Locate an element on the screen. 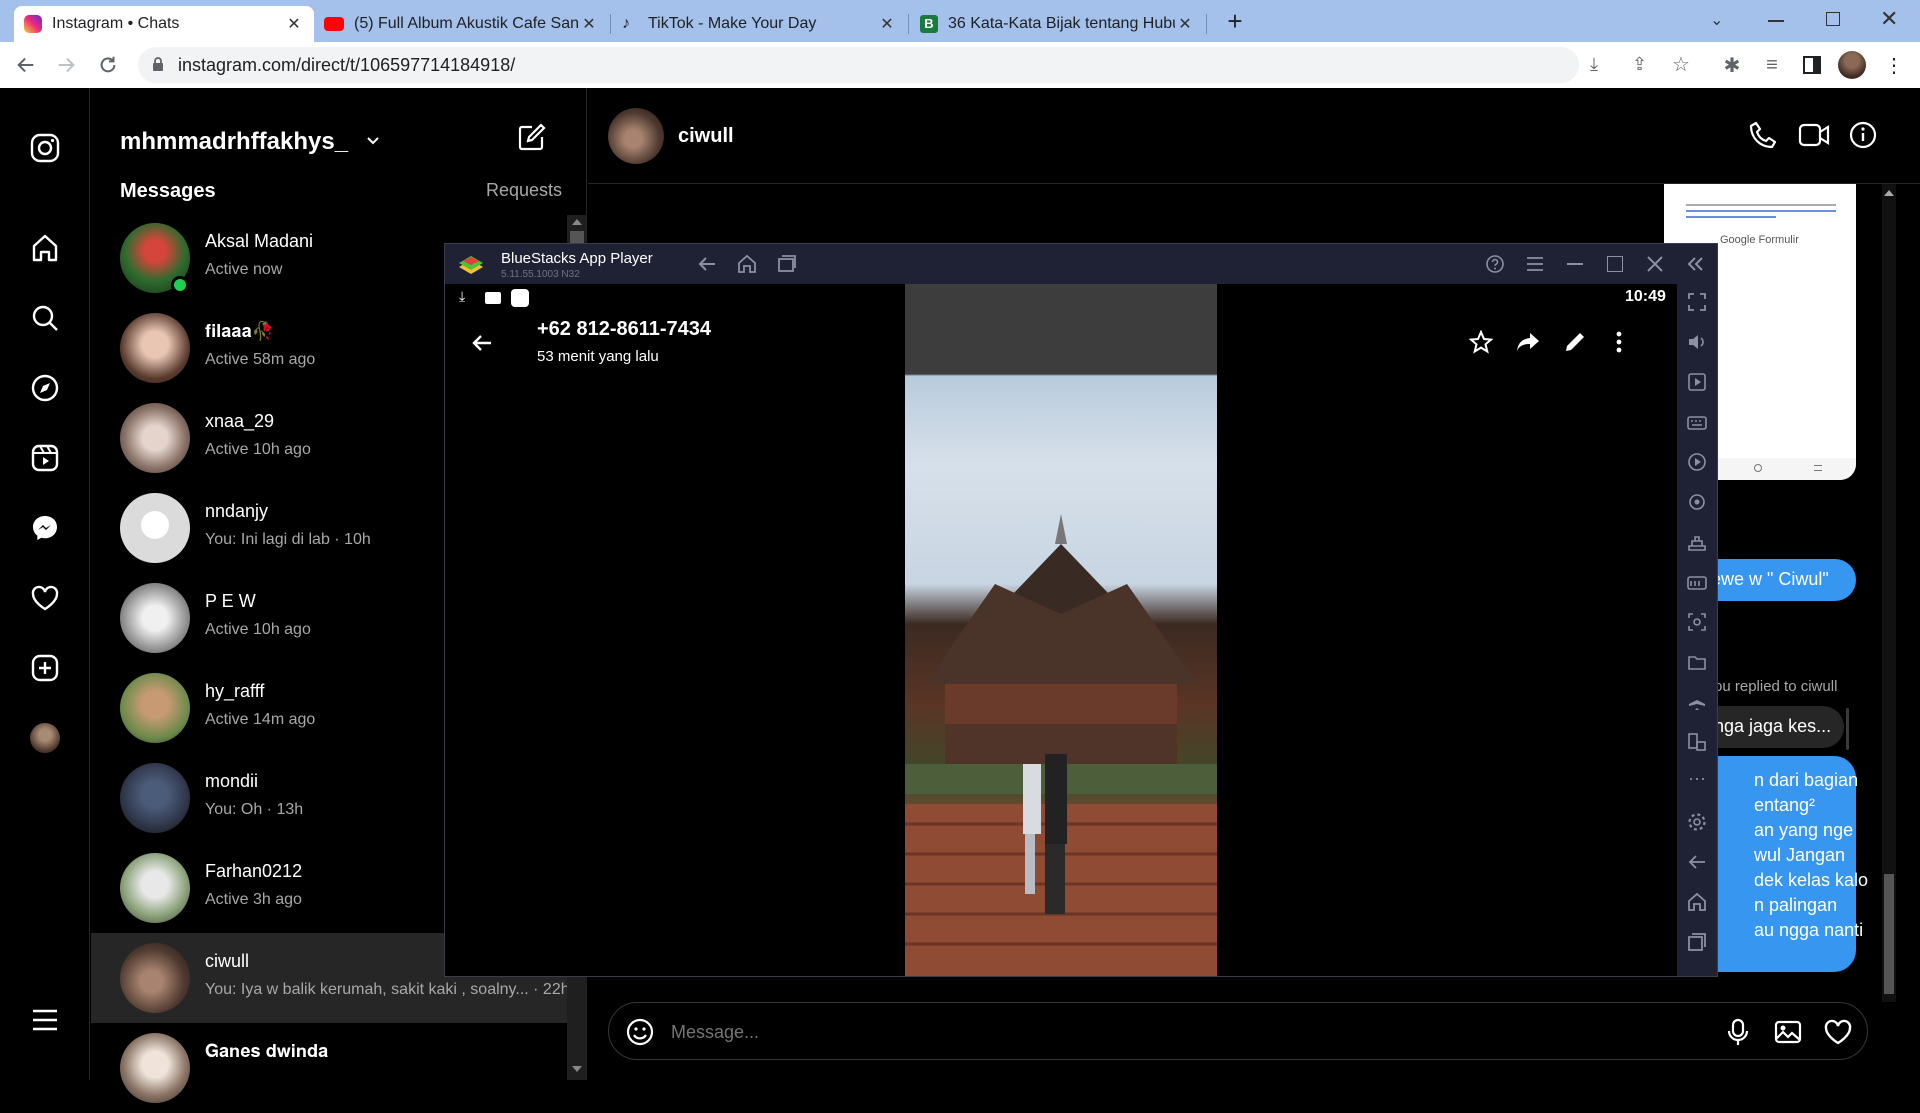 The image size is (1920, 1113). help-icon is located at coordinates (1495, 264).